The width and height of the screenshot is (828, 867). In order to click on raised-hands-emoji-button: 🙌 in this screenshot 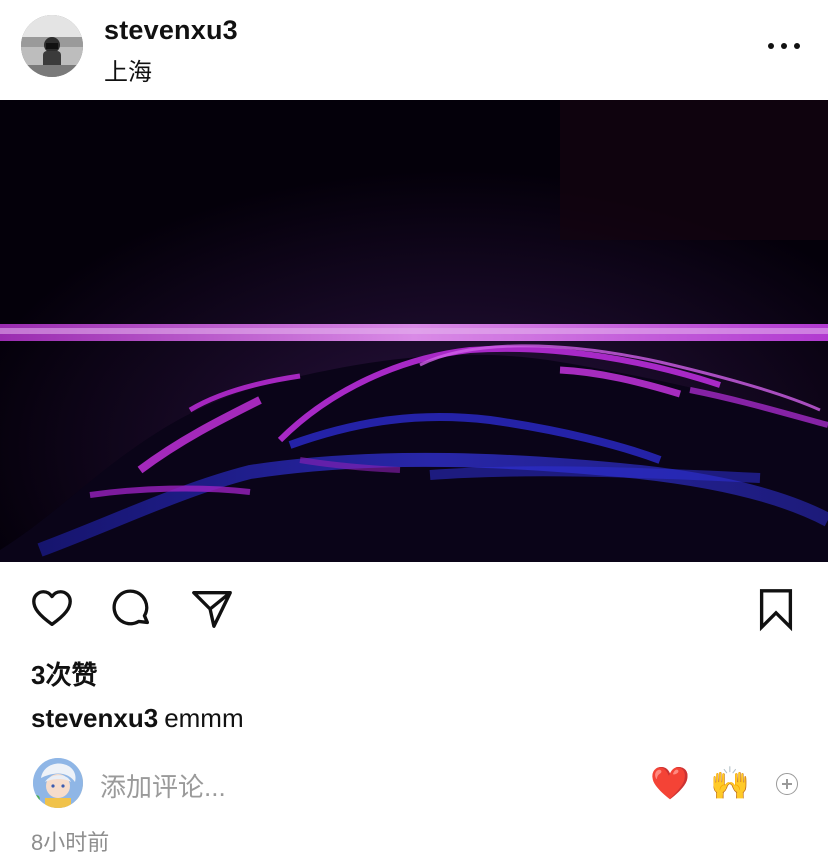, I will do `click(730, 783)`.